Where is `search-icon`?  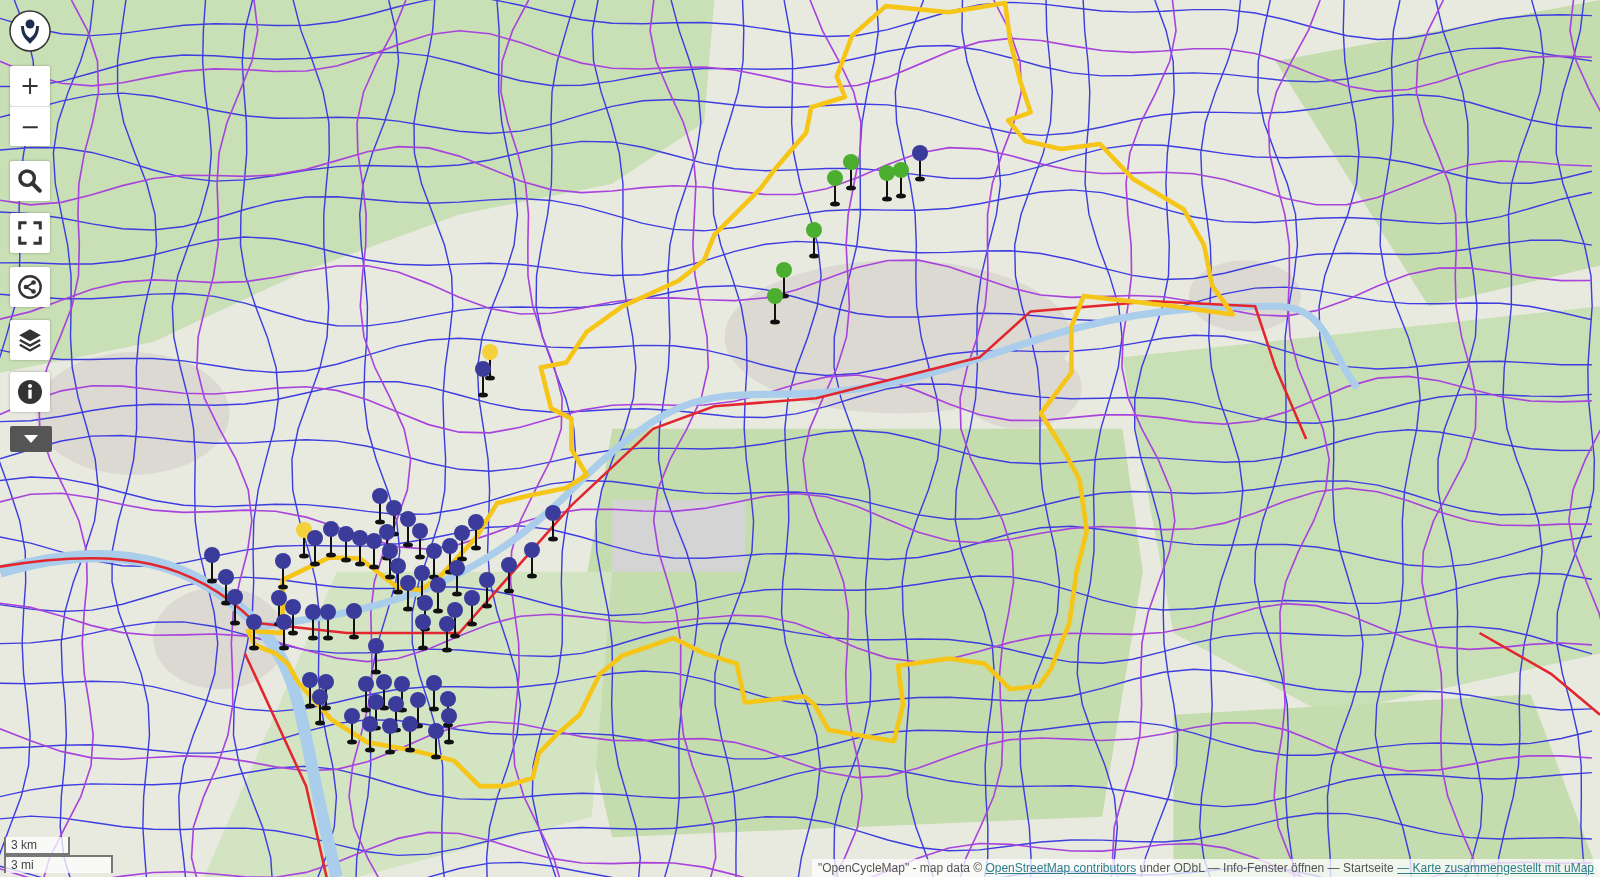
search-icon is located at coordinates (30, 181).